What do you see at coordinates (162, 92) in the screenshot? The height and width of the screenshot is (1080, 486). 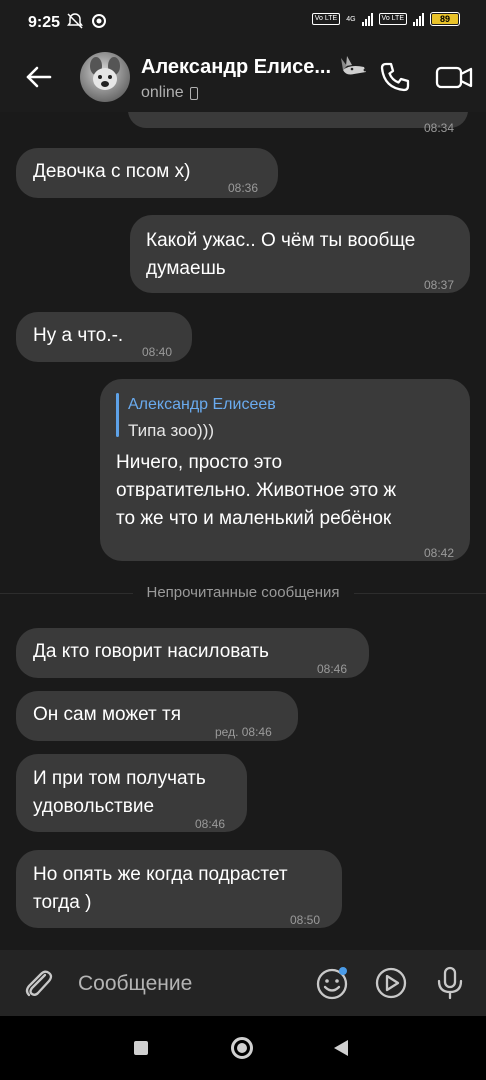 I see `status-text: online` at bounding box center [162, 92].